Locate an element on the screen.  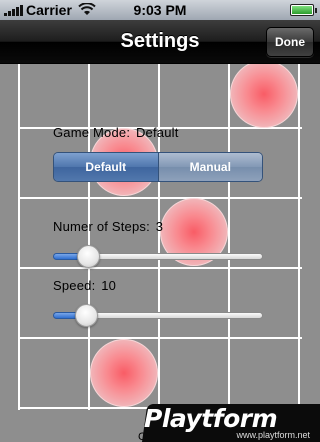
steps-slider is located at coordinates (158, 256).